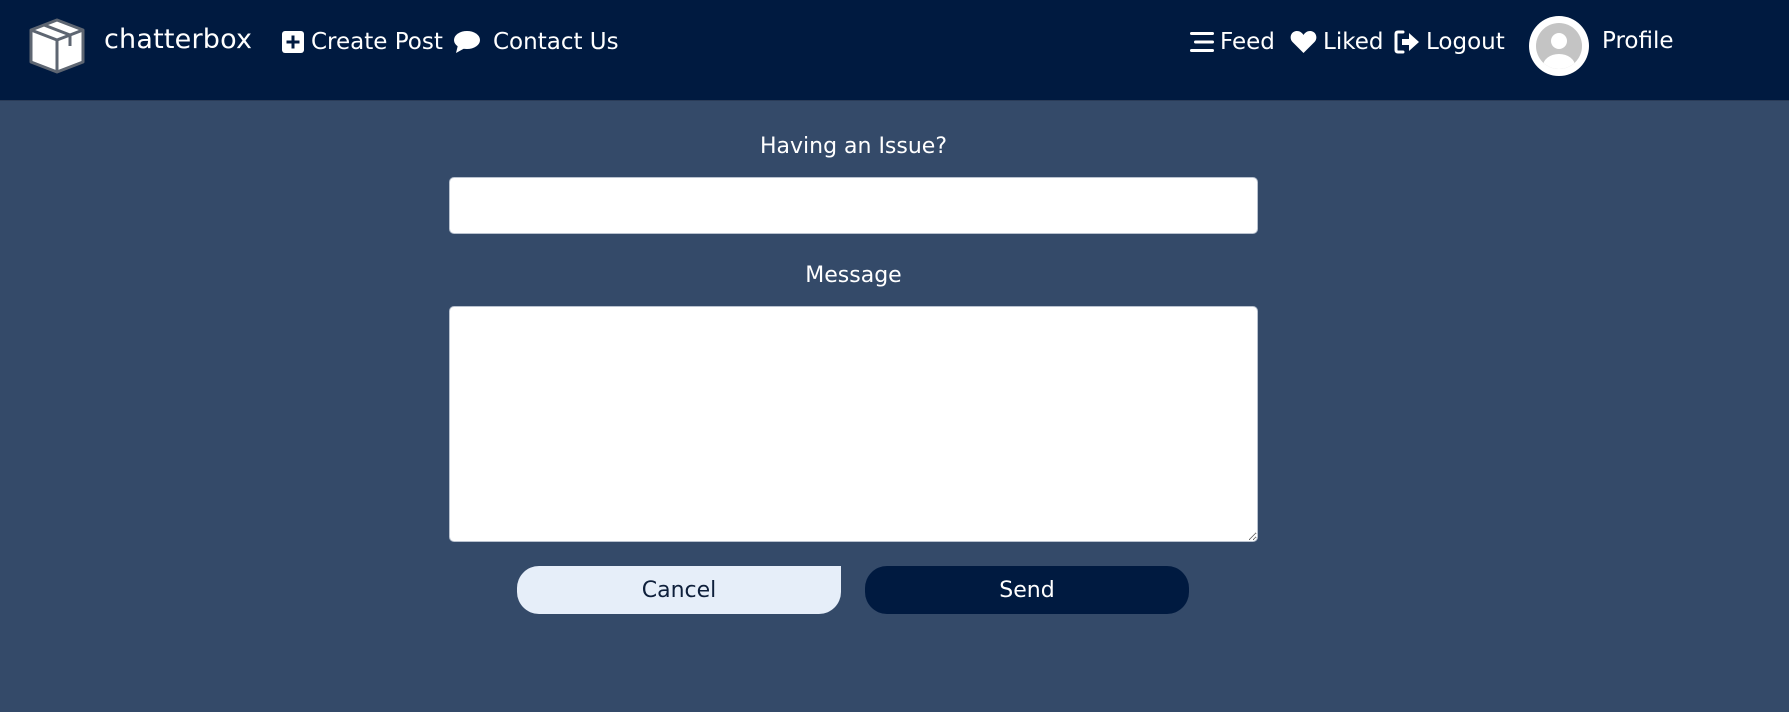 Image resolution: width=1789 pixels, height=712 pixels. I want to click on issue-label: Having an Issue?, so click(853, 146).